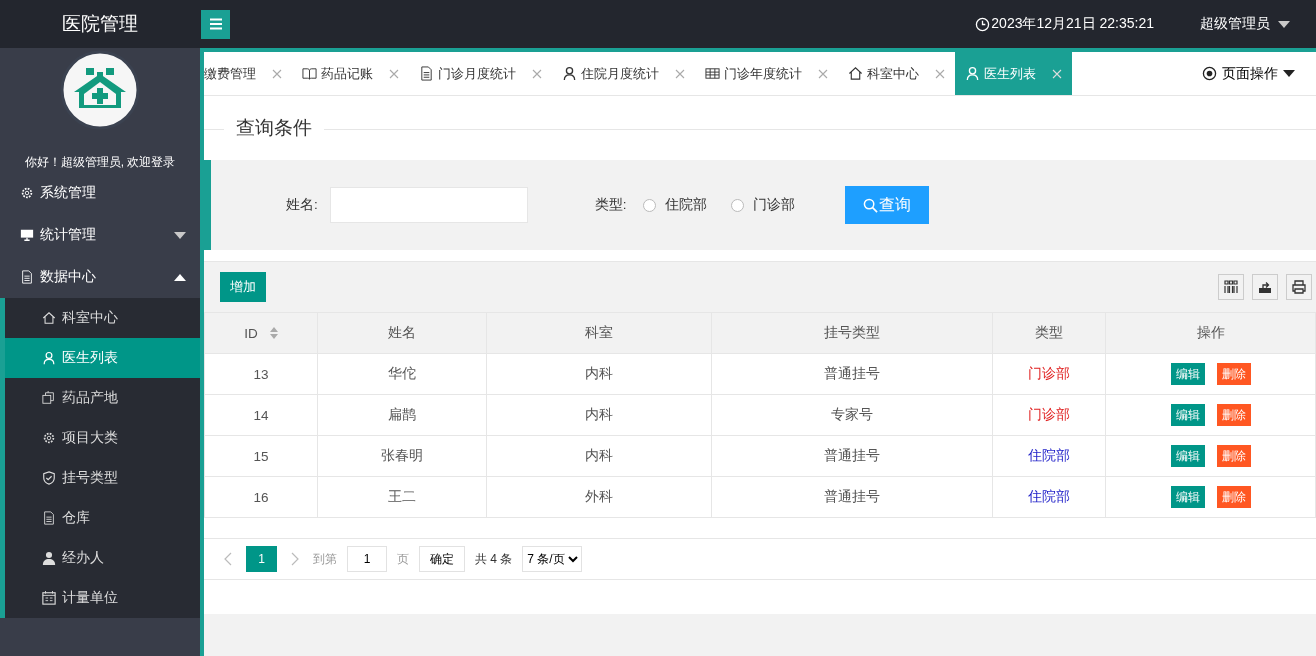 The image size is (1316, 656). What do you see at coordinates (402, 415) in the screenshot?
I see `table-cell: 扁鹊` at bounding box center [402, 415].